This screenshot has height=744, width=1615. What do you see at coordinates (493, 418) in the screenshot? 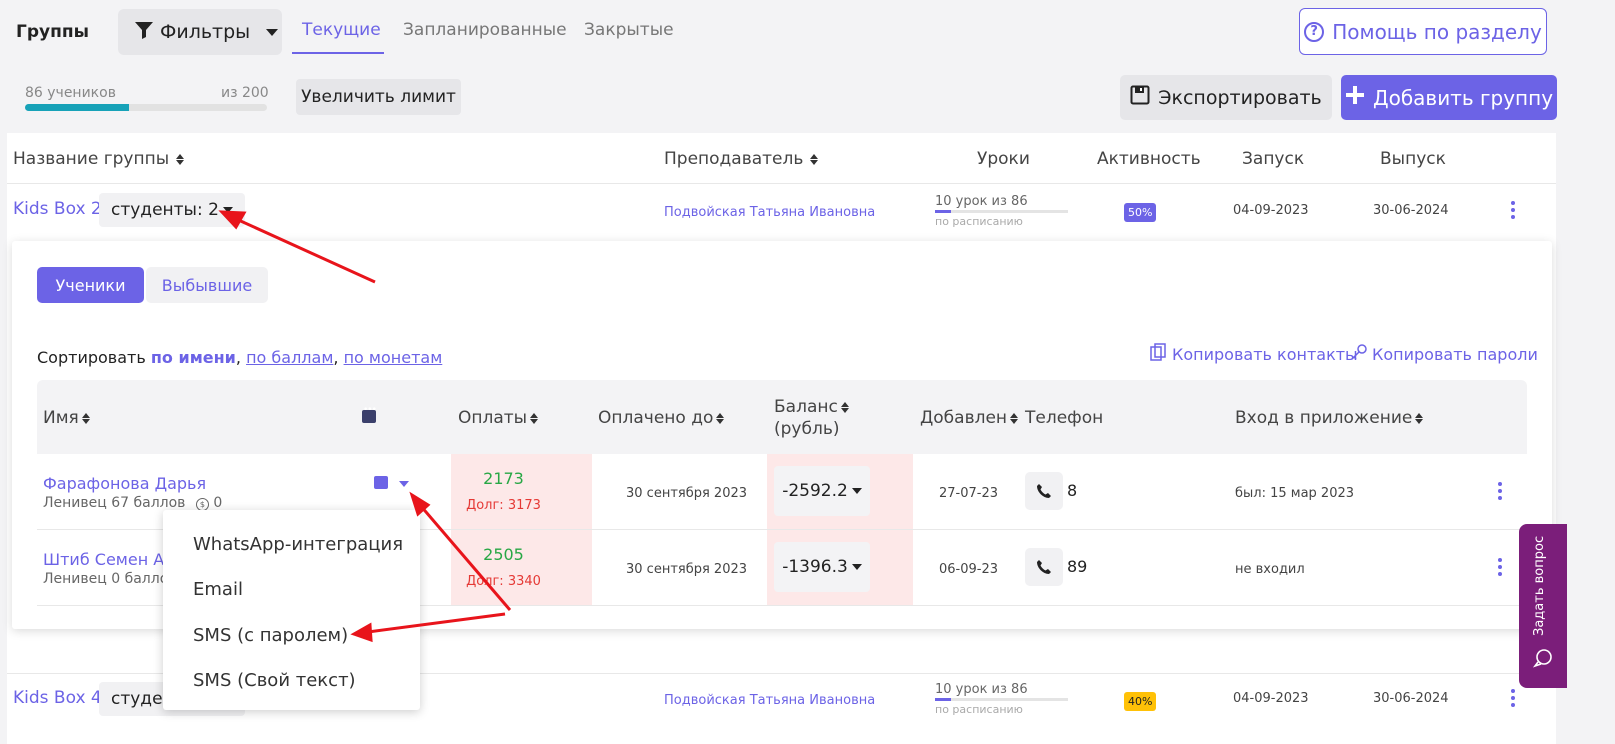
I see `header-payments-label: Оплаты` at bounding box center [493, 418].